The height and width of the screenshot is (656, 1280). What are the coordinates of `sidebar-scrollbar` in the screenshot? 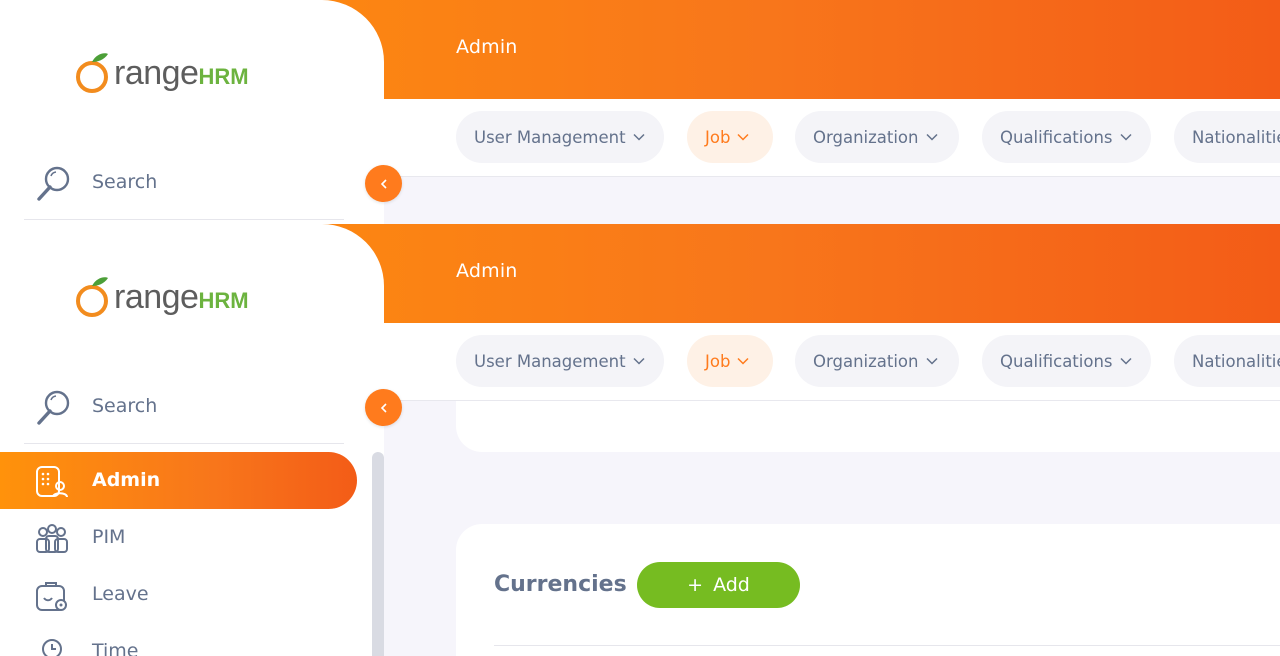 It's located at (378, 554).